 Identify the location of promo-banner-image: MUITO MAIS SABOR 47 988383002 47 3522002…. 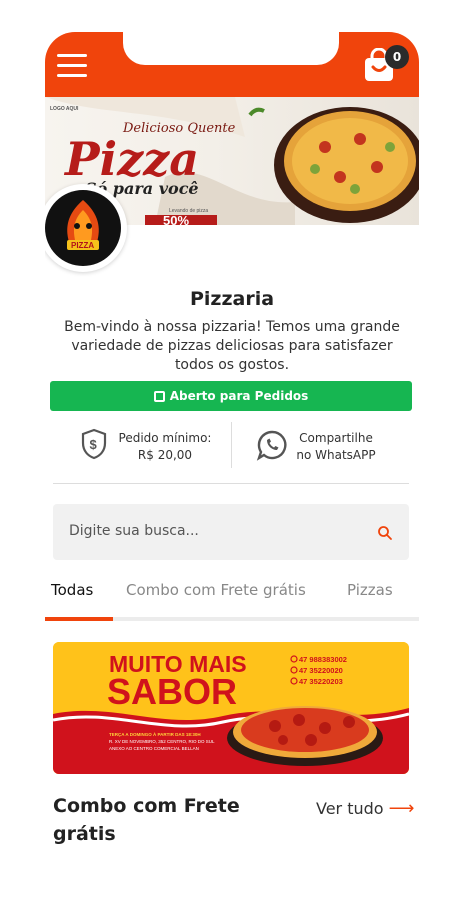
(231, 708).